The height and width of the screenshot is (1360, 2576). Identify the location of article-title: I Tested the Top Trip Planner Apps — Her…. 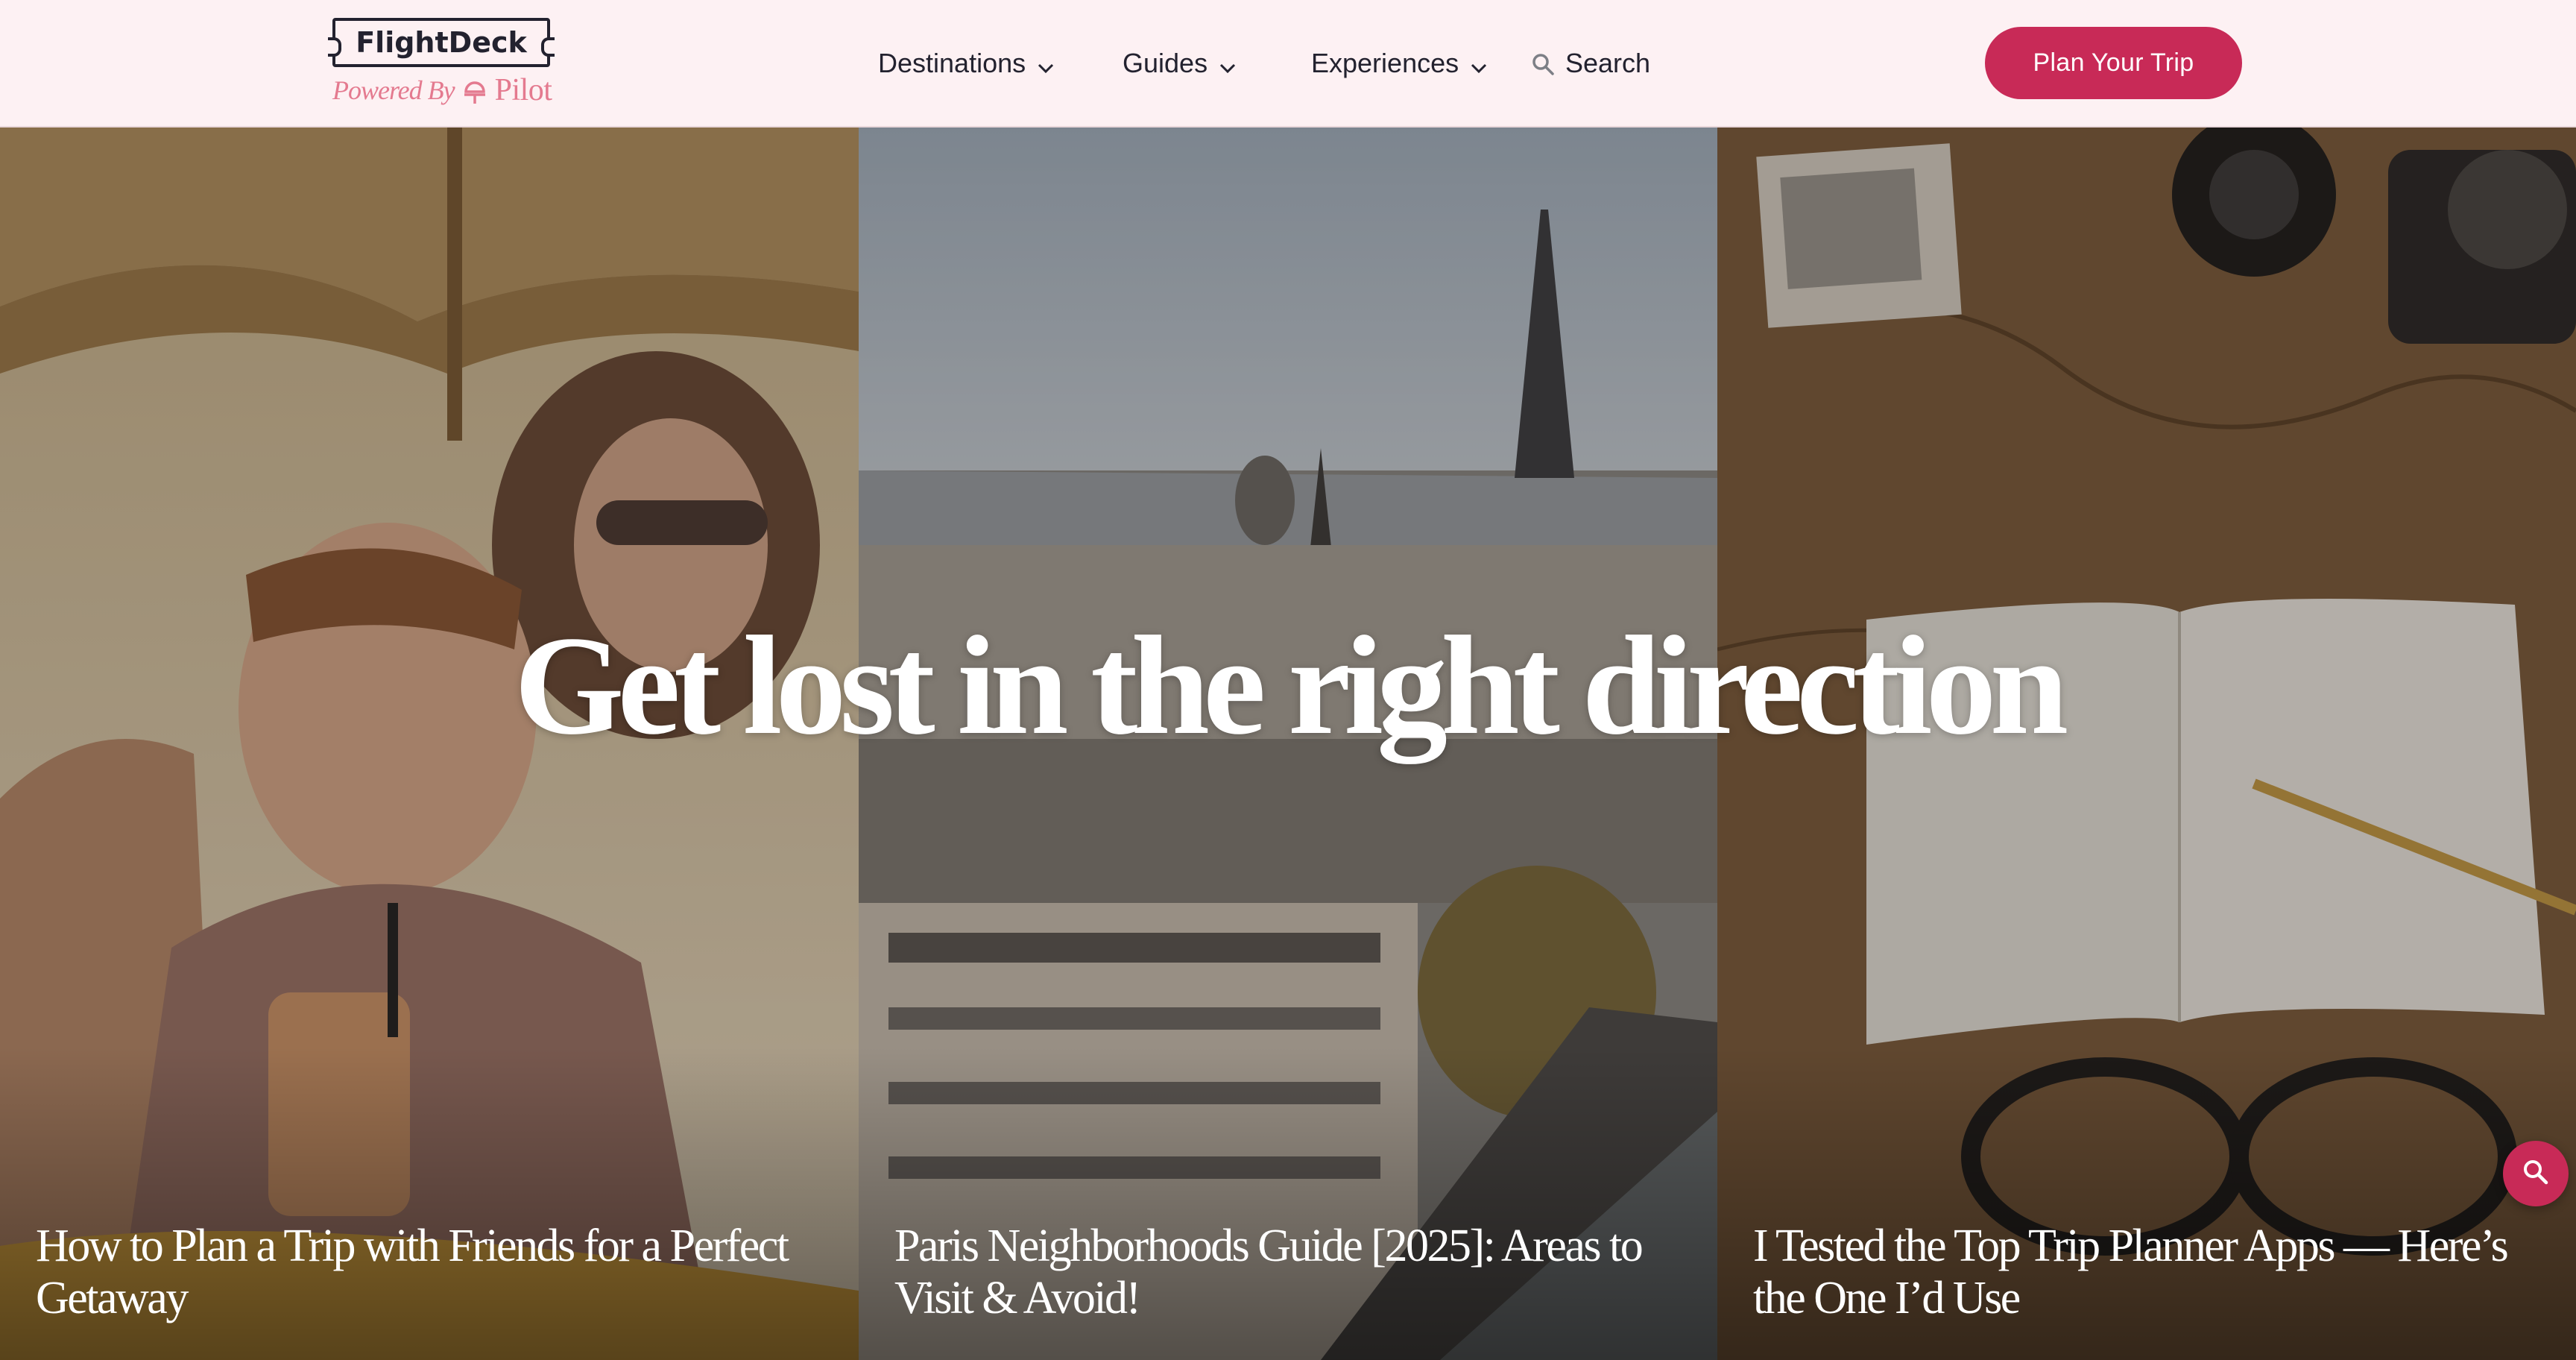
(2150, 1272).